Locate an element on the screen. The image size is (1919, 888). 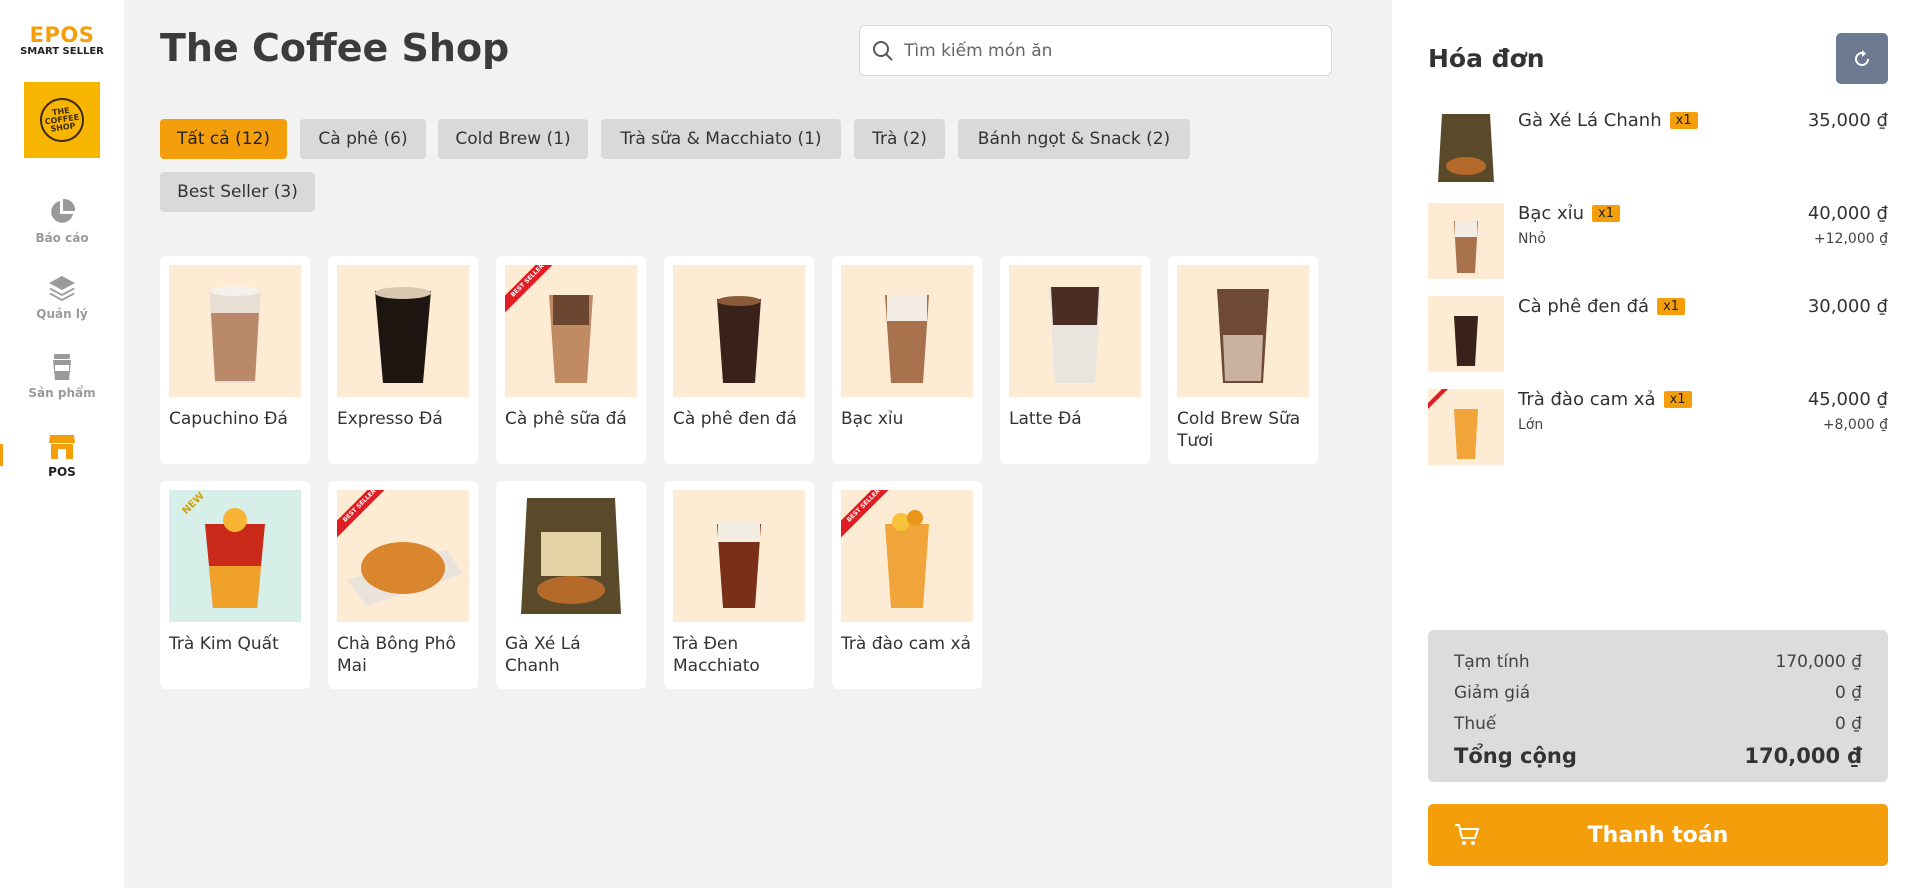
tab-coffee: Cà phê (6) is located at coordinates (363, 139).